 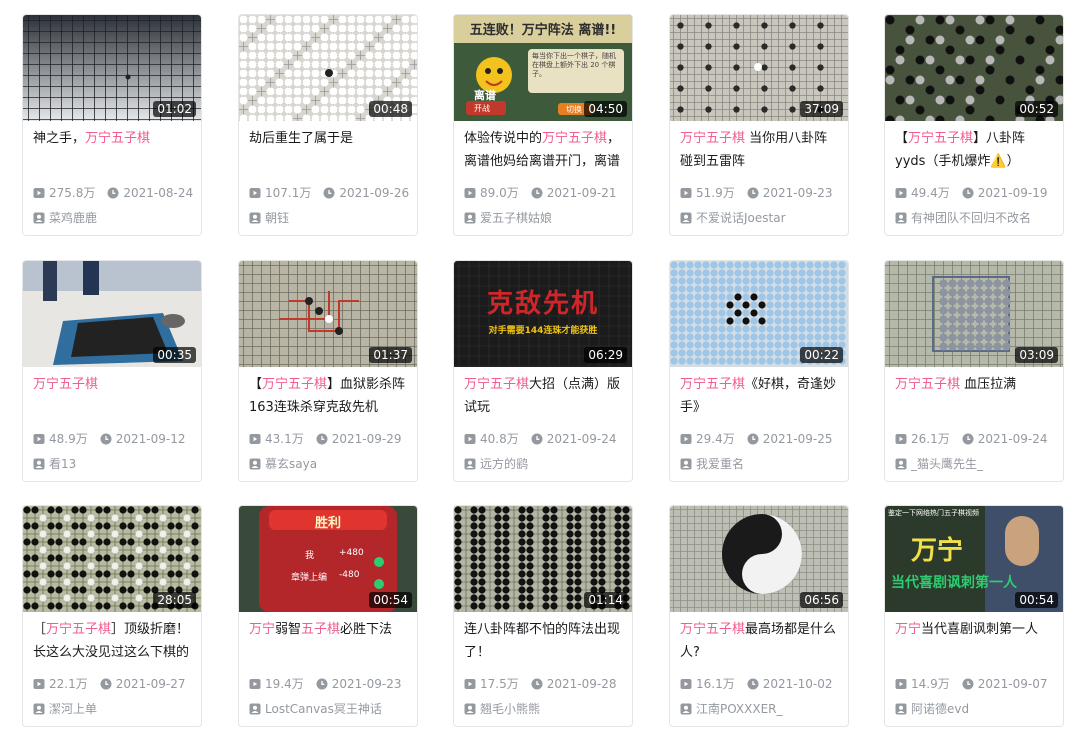 What do you see at coordinates (797, 683) in the screenshot?
I see `upload-date: 2021-10-02` at bounding box center [797, 683].